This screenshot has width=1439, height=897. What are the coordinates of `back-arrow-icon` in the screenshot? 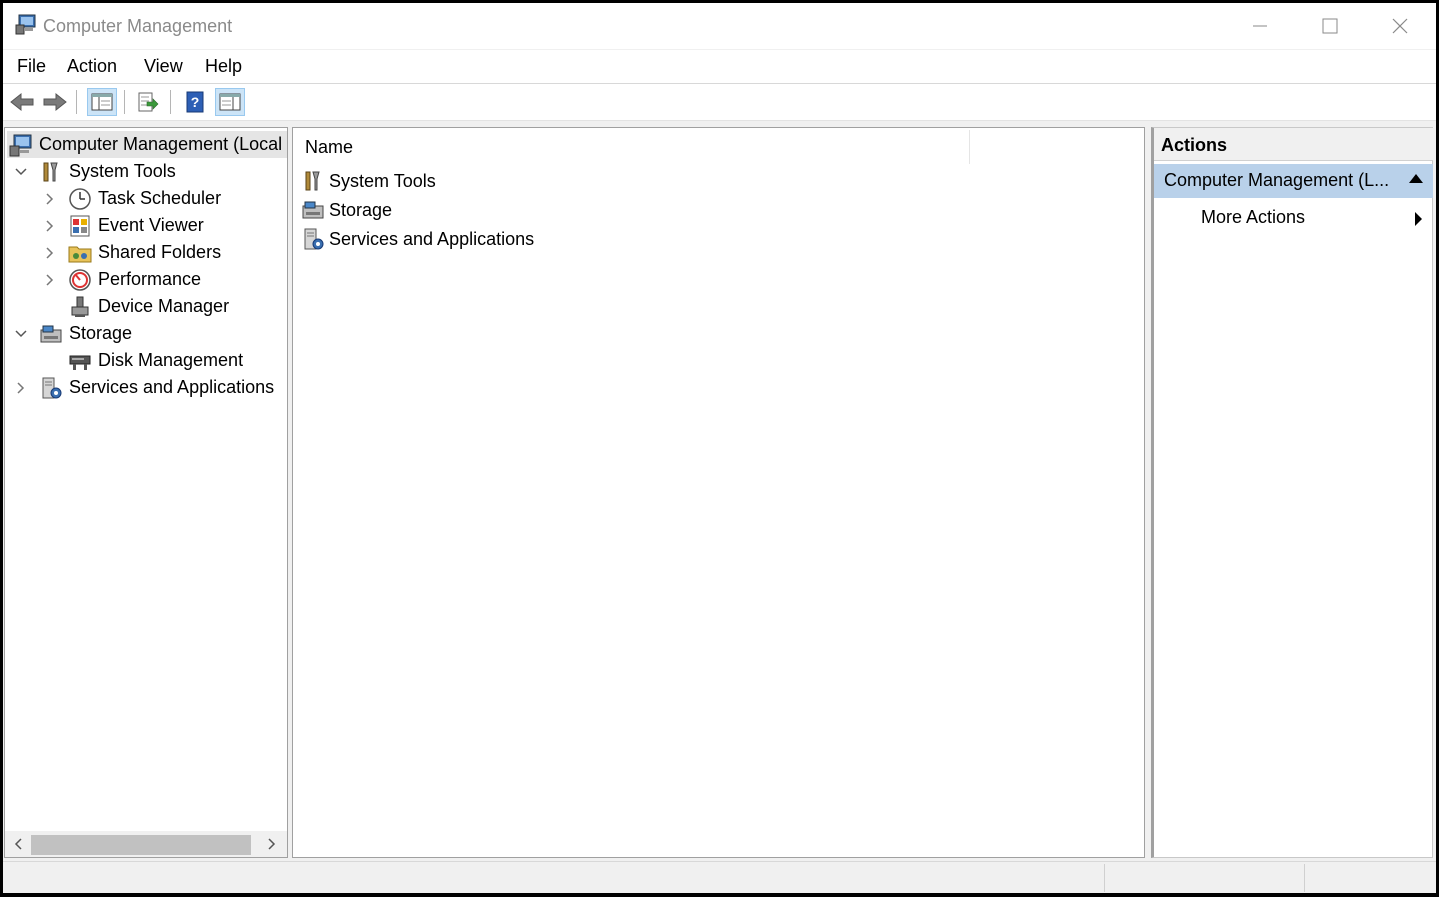 It's located at (22, 102).